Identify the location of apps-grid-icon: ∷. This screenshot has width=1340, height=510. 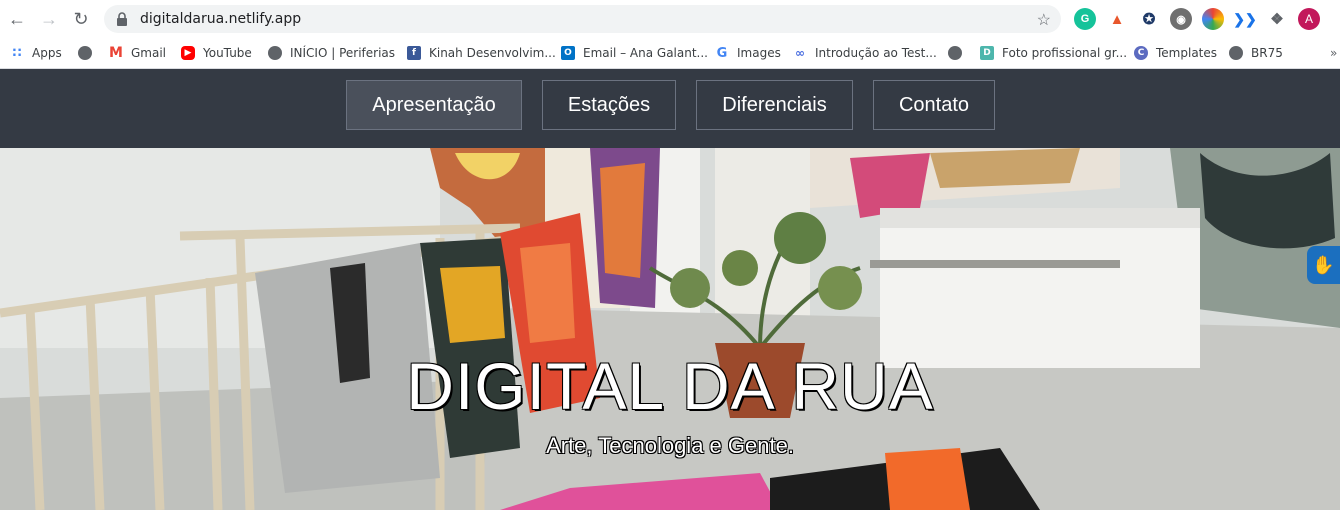
(17, 53).